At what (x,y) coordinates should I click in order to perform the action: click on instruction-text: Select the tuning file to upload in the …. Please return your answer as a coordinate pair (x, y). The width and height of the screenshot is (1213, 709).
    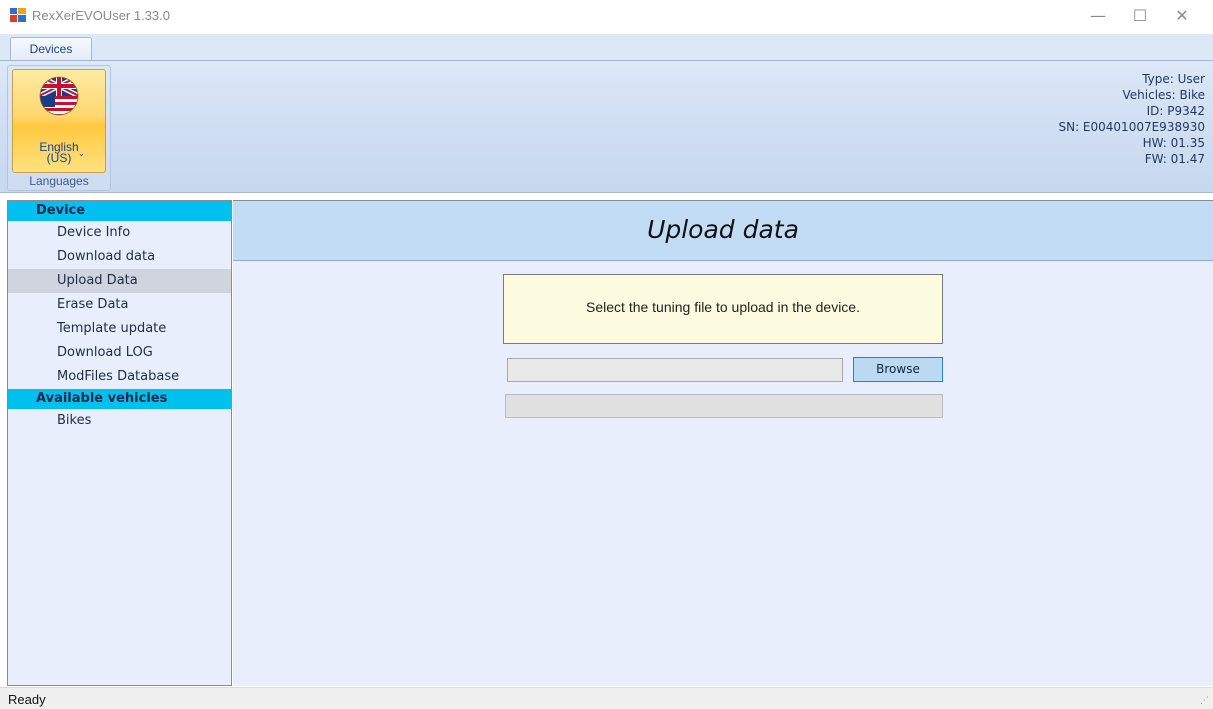
    Looking at the image, I should click on (723, 307).